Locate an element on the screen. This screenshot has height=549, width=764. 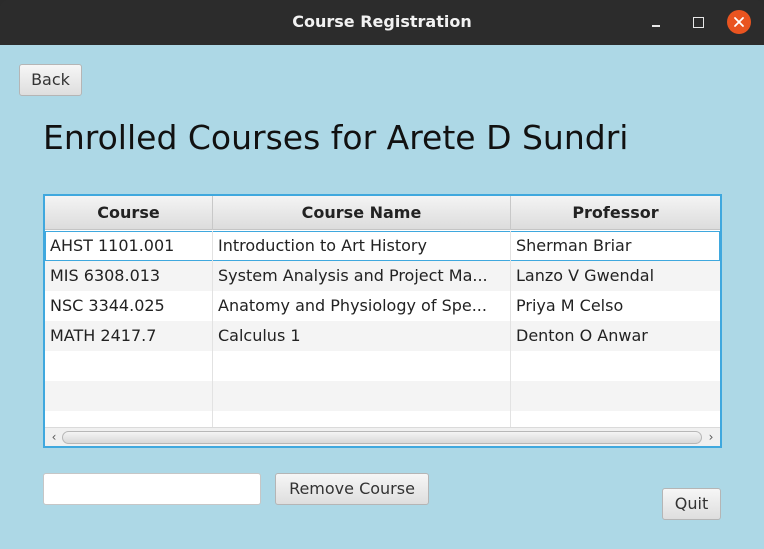
horizontal-scrollbar: ‹ › is located at coordinates (382, 436).